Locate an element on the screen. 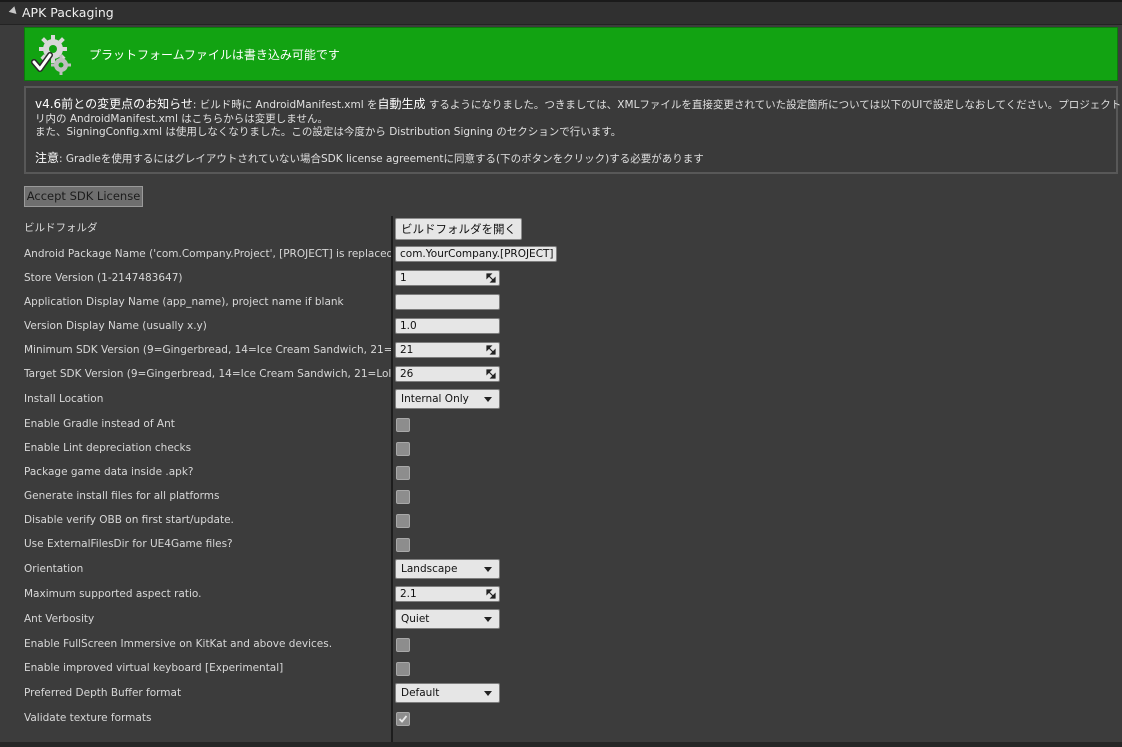 This screenshot has height=747, width=1122. notice-line-2: リ内の AndroidManifest.xml はこちらからは変更しません。 is located at coordinates (181, 119).